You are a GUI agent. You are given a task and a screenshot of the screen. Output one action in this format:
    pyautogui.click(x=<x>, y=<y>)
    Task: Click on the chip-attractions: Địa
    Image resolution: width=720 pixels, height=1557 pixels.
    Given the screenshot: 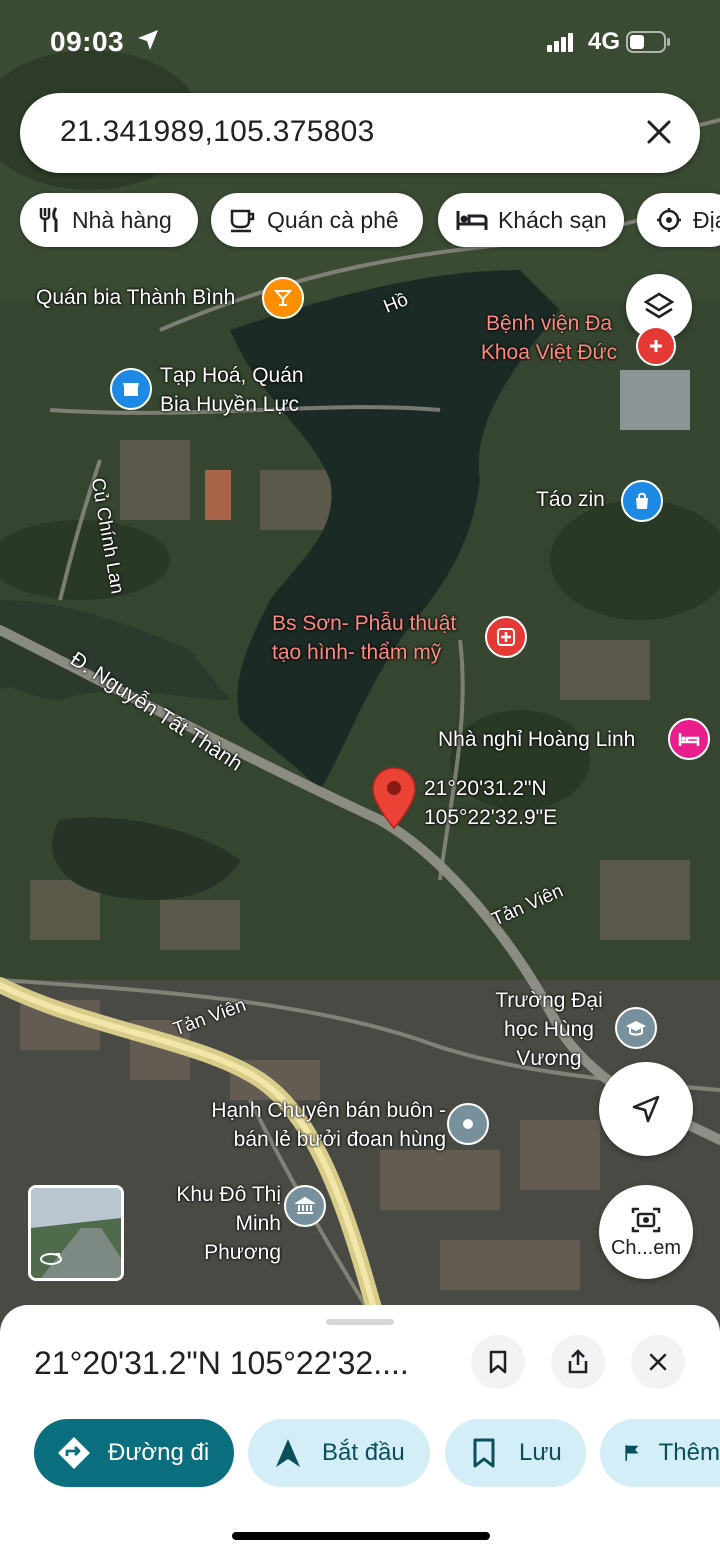 What is the action you would take?
    pyautogui.click(x=678, y=220)
    